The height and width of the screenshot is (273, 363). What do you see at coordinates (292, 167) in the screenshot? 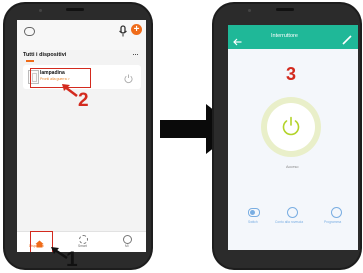
I see `state-label: Acceso` at bounding box center [292, 167].